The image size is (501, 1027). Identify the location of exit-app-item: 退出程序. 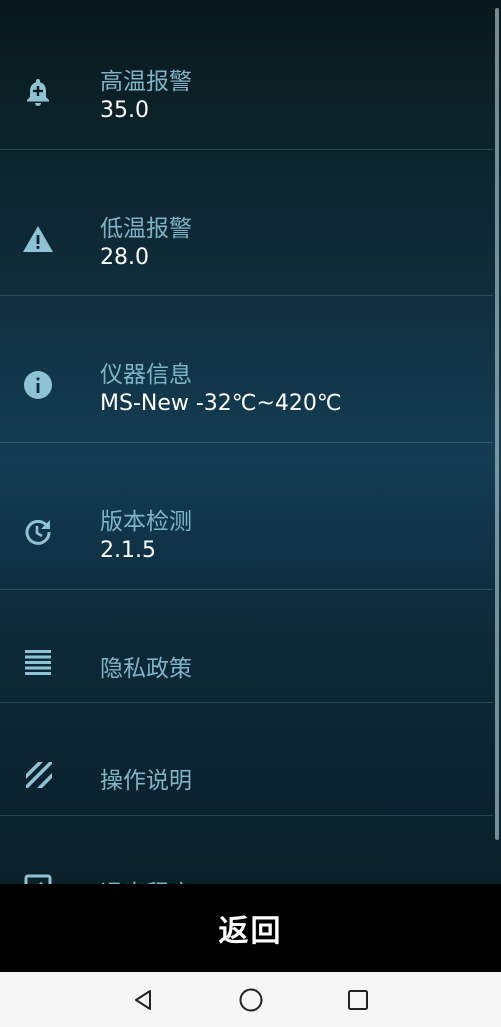
(246, 850).